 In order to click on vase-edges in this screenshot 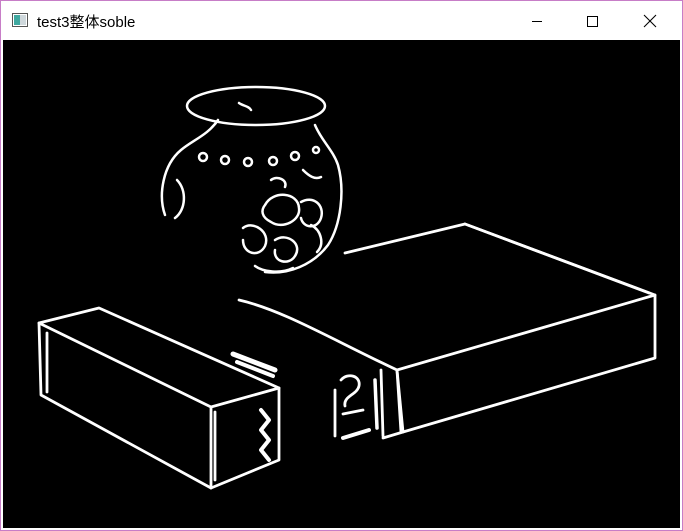, I will do `click(251, 179)`.